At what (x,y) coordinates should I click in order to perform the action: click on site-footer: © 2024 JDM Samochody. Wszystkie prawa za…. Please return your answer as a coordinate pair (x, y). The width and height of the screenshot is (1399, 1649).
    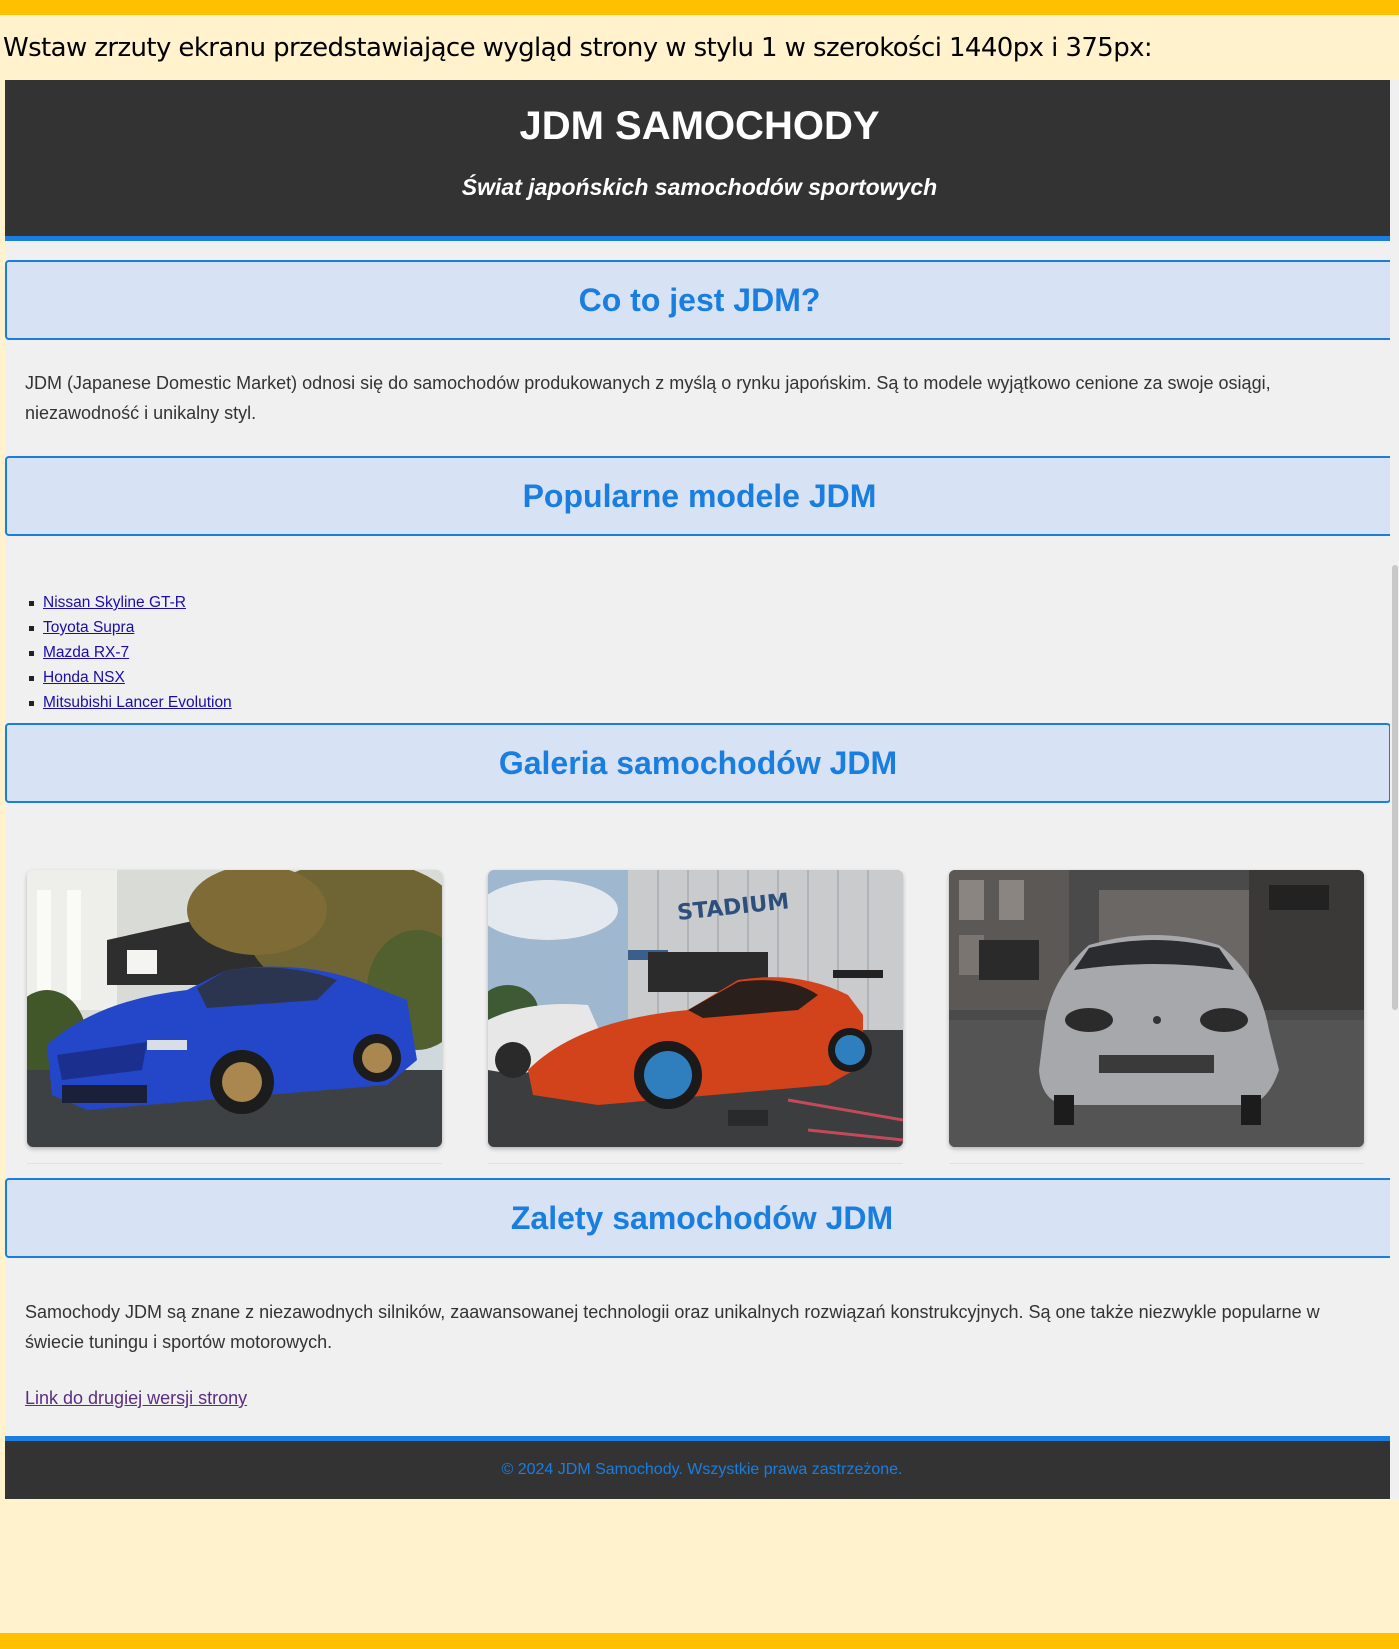
    Looking at the image, I should click on (702, 1467).